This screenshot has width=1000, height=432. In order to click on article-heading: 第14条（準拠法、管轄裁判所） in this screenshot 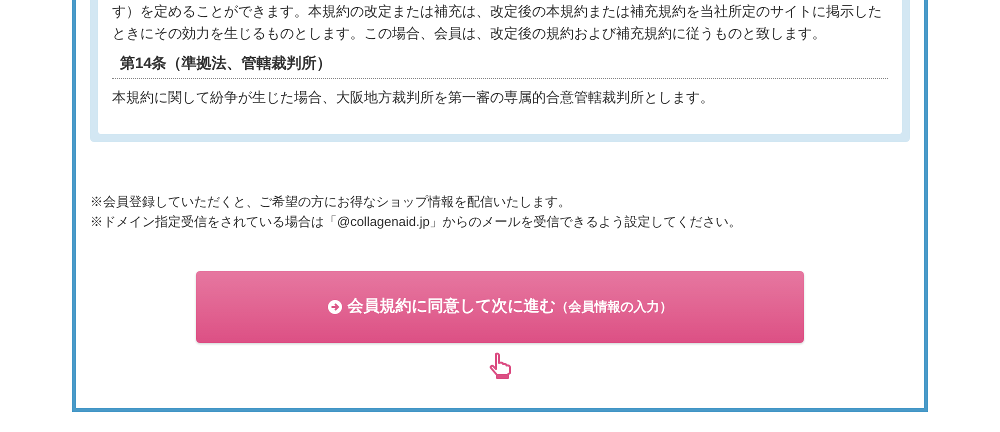, I will do `click(226, 64)`.